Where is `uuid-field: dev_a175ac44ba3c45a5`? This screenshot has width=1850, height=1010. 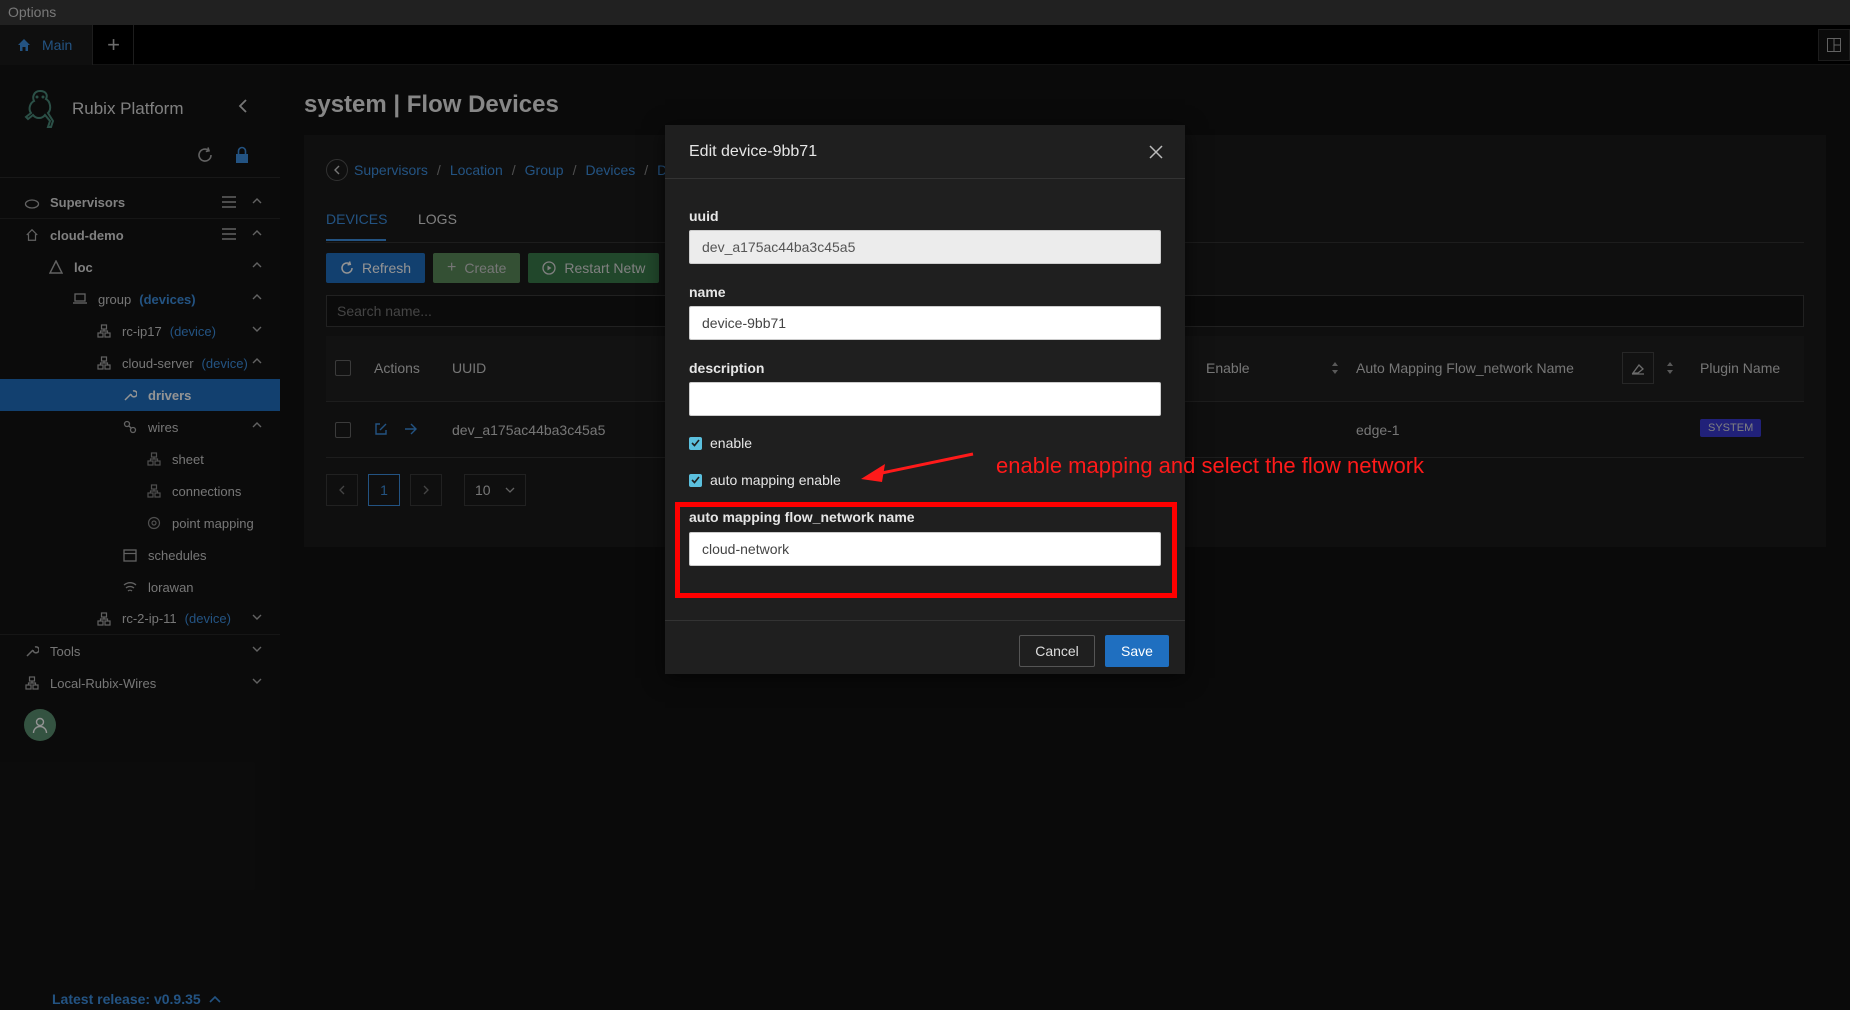 uuid-field: dev_a175ac44ba3c45a5 is located at coordinates (925, 247).